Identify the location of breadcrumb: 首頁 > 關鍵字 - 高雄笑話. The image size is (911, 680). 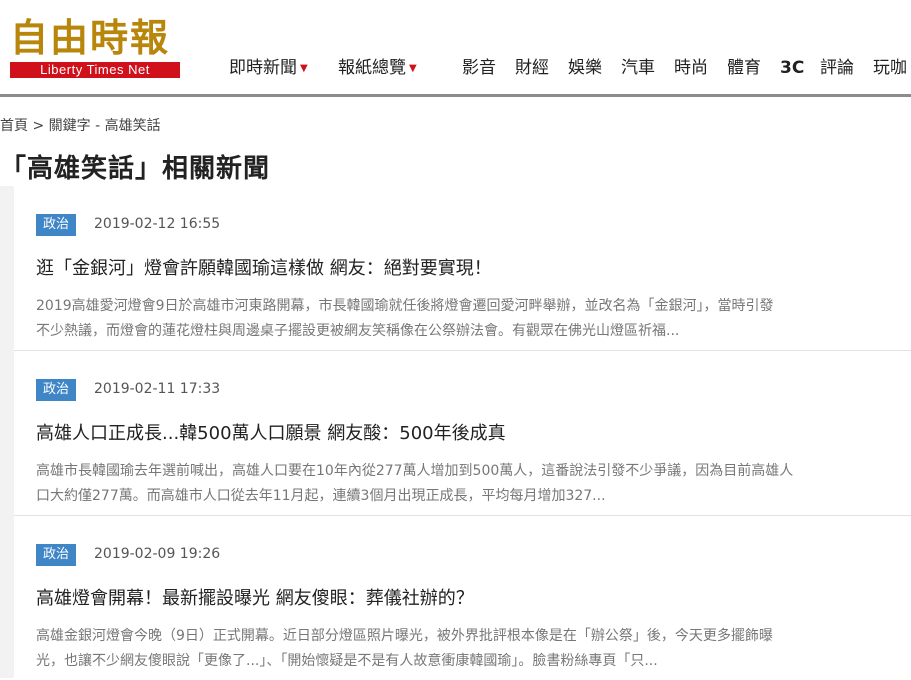
(80, 125).